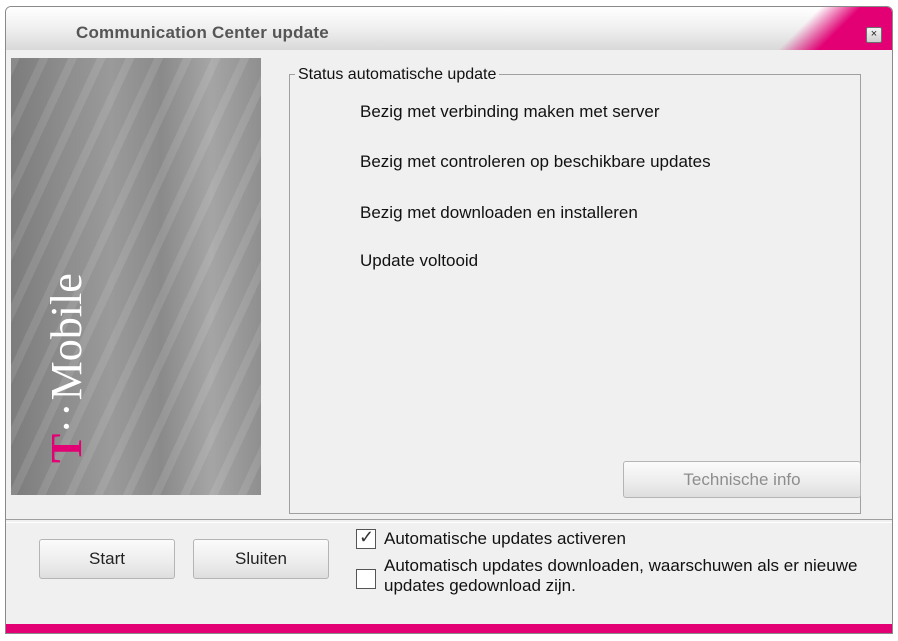 The image size is (898, 641). I want to click on auto-updates-checkbox: ✓, so click(366, 538).